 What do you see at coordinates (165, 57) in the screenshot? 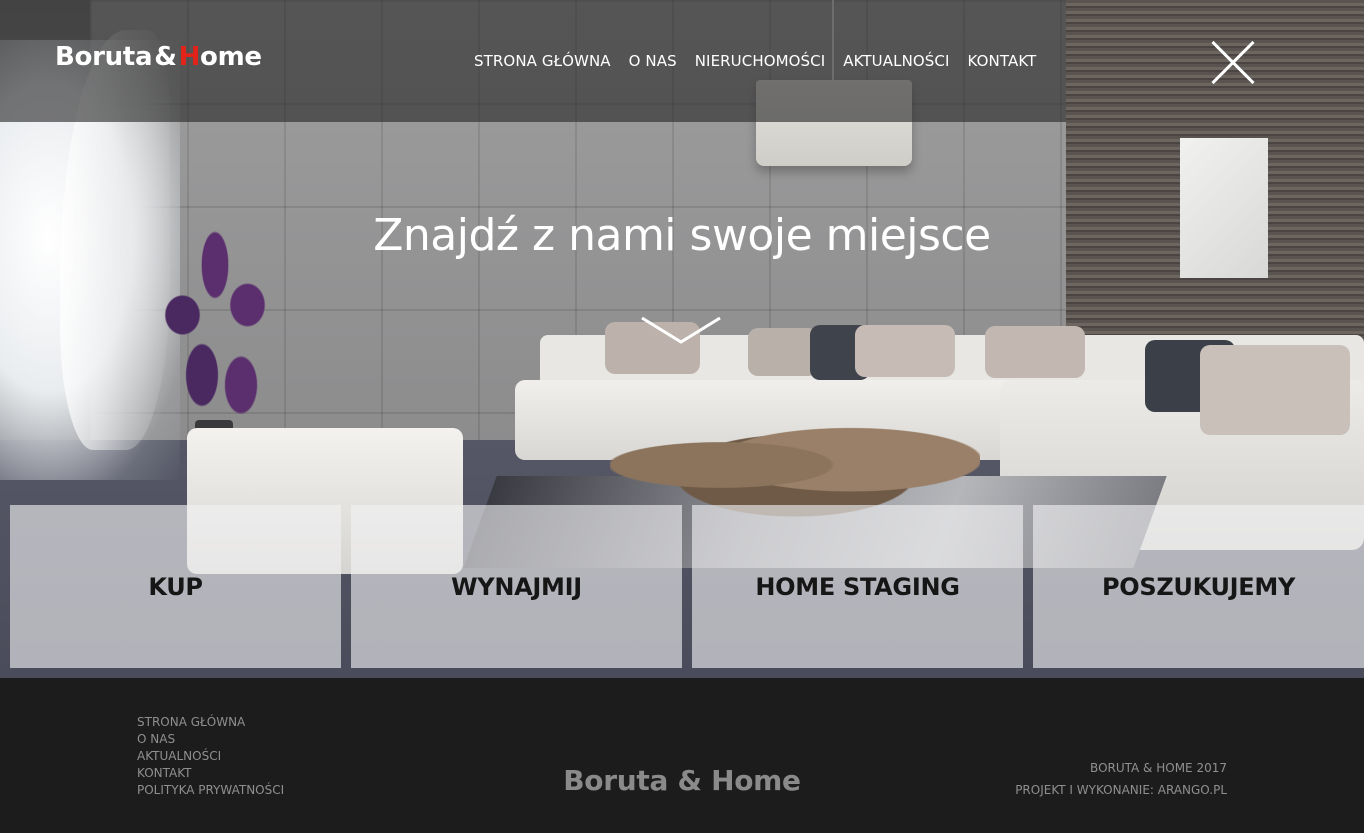
I see `logo-ampersand: &` at bounding box center [165, 57].